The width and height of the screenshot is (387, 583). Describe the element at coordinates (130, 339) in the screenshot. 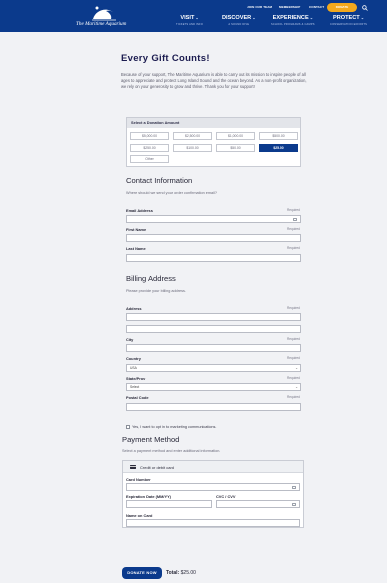

I see `city-label: City` at that location.